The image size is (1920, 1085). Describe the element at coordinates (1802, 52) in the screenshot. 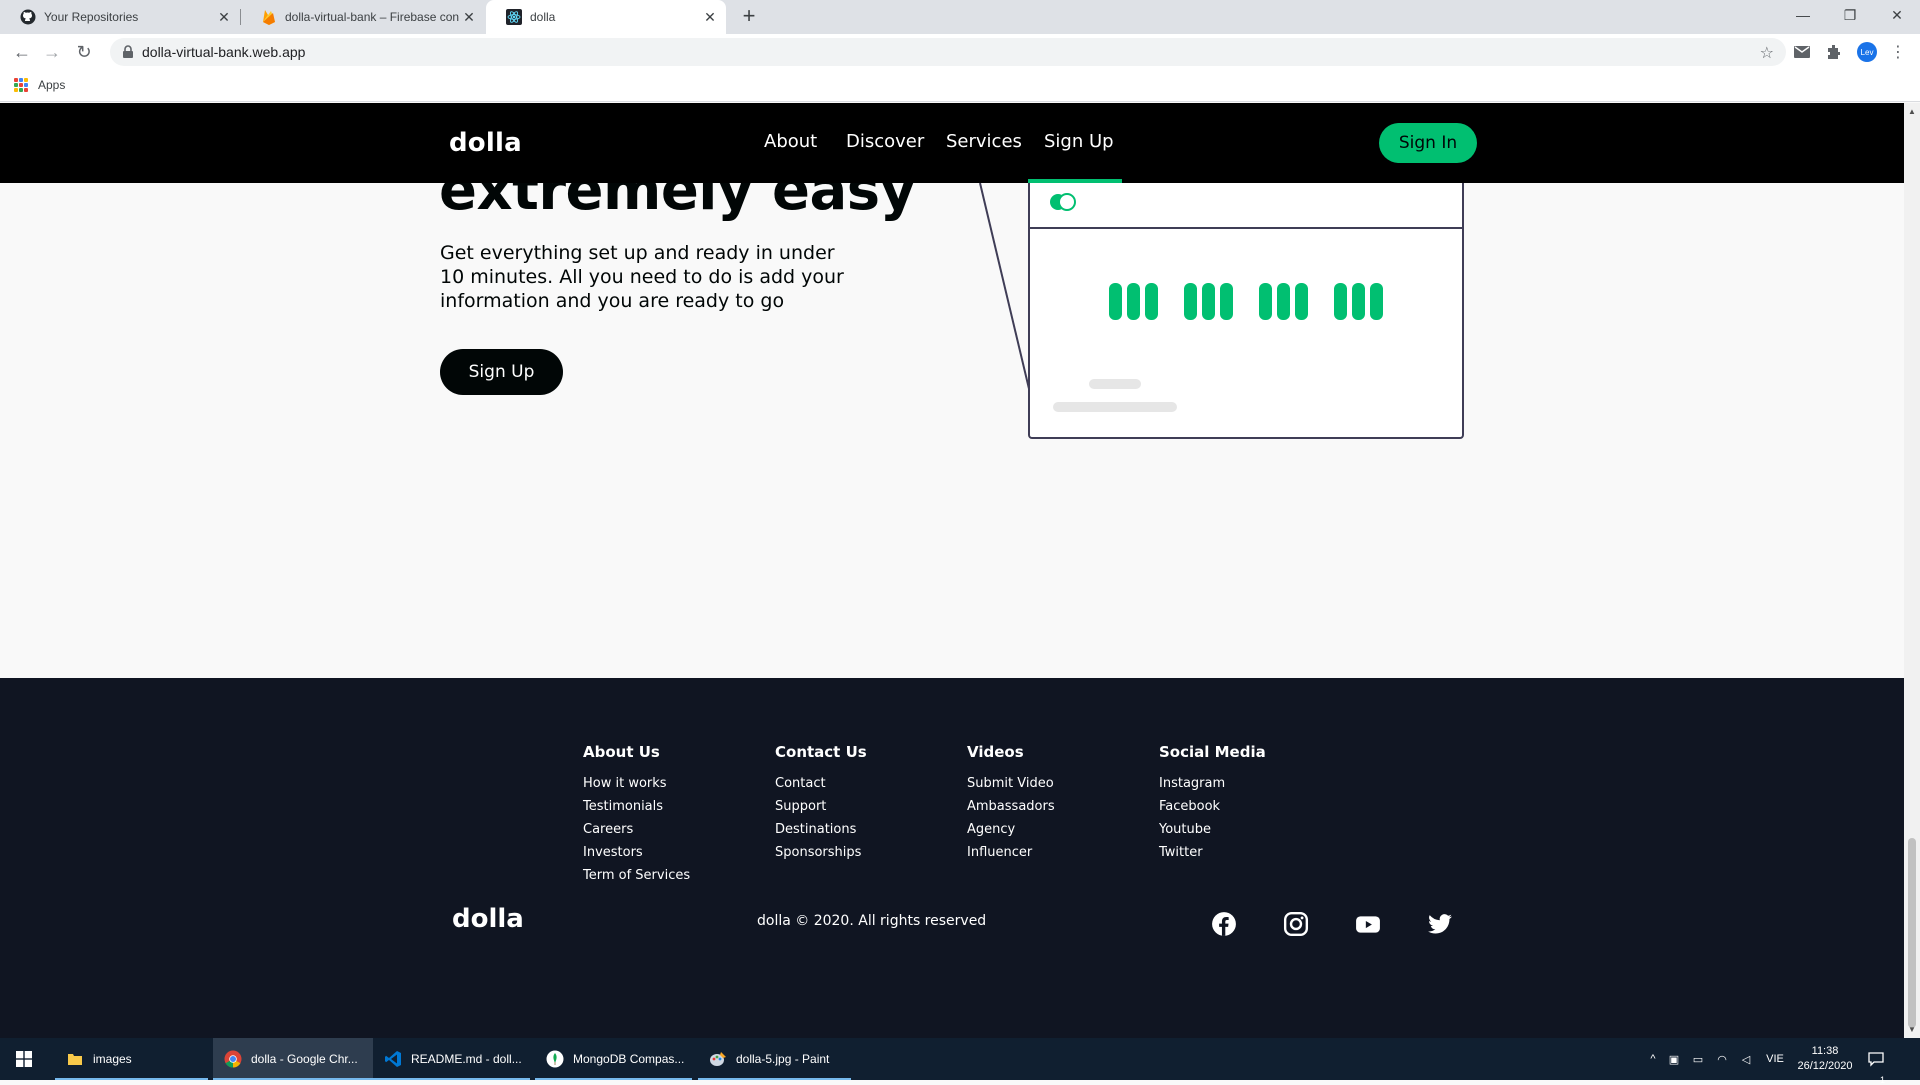

I see `mail-icon` at that location.